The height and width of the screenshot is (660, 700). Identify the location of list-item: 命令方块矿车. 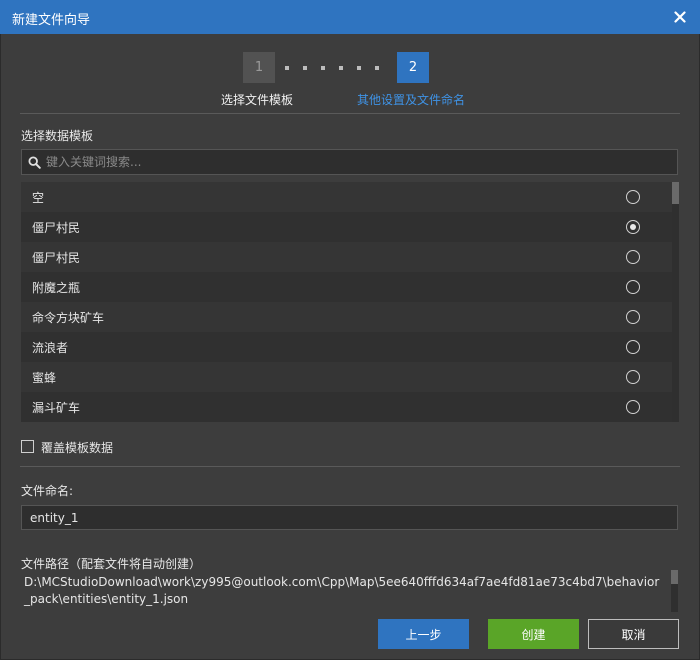
(346, 317).